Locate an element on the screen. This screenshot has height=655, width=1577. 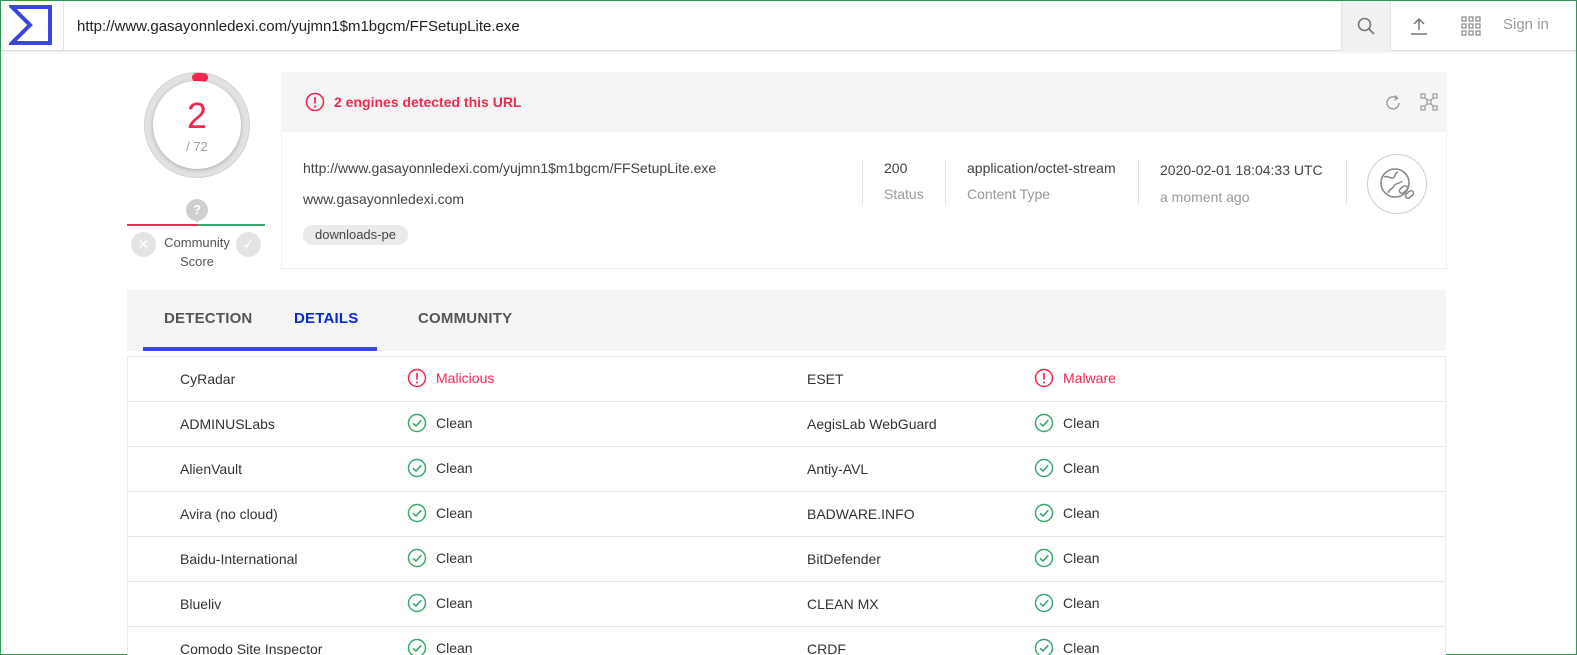
gauge-center: 2 / 72 is located at coordinates (197, 125).